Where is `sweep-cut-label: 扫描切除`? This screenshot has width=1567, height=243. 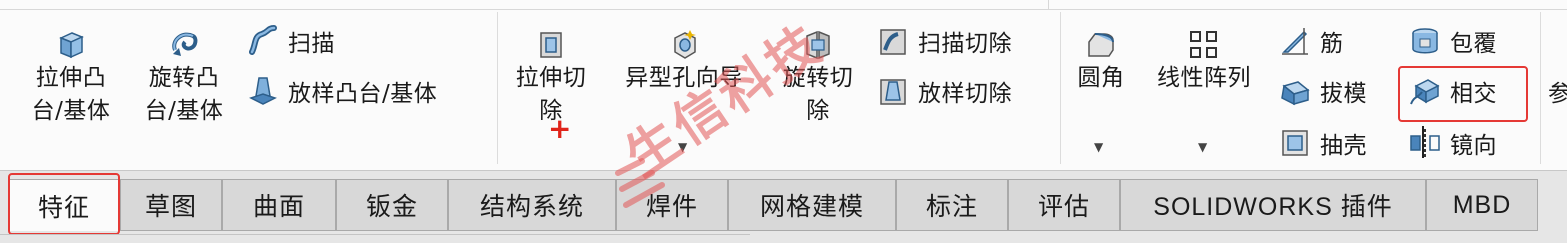
sweep-cut-label: 扫描切除 is located at coordinates (965, 44).